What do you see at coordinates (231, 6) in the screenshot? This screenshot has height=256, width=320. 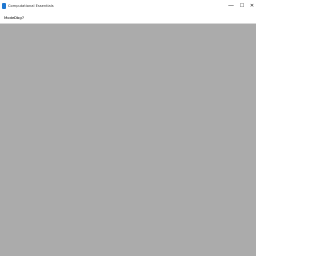 I see `minimize-button: —` at bounding box center [231, 6].